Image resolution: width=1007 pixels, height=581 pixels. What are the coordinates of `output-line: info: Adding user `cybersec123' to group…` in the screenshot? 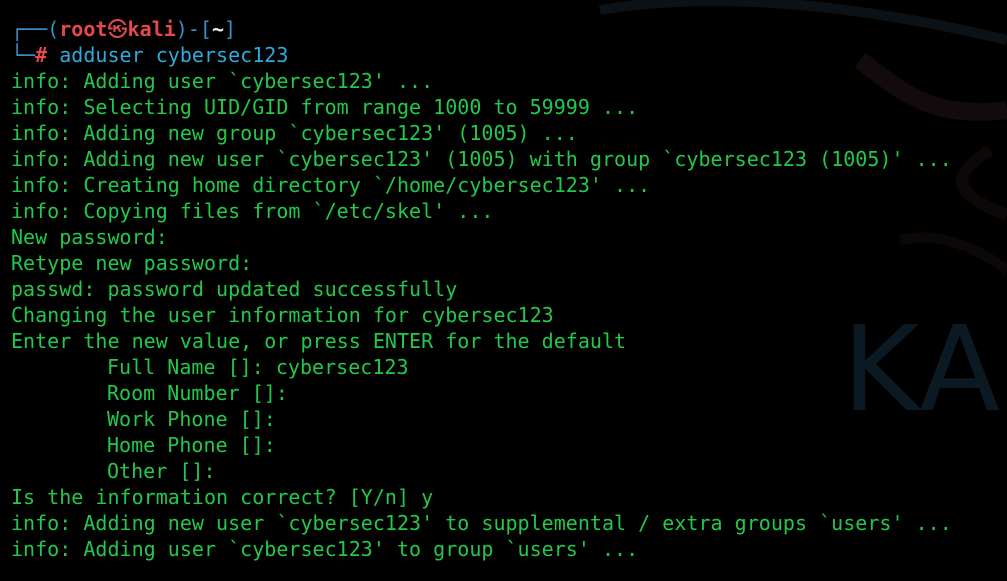 It's located at (325, 549).